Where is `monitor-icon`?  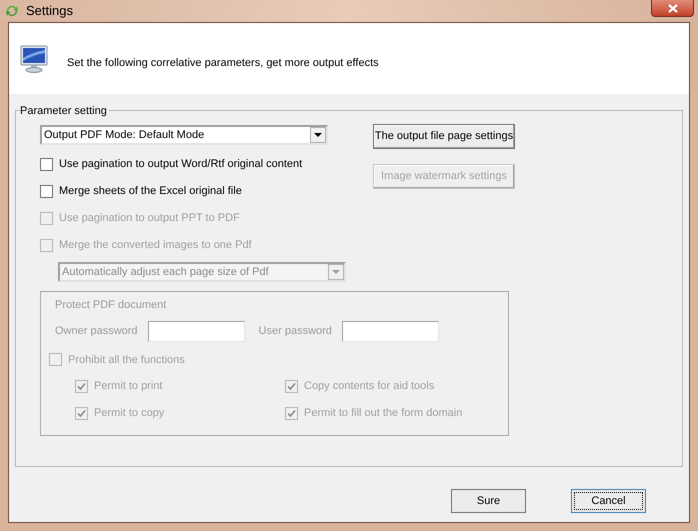
monitor-icon is located at coordinates (34, 59).